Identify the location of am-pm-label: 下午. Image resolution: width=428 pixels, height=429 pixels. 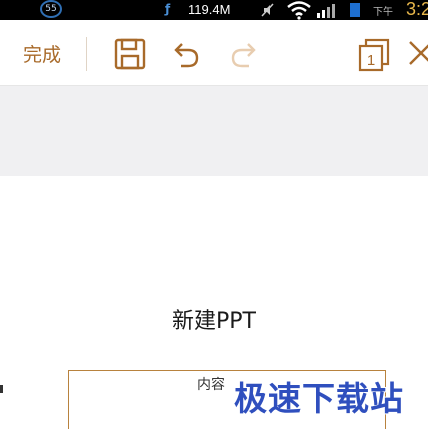
(383, 12).